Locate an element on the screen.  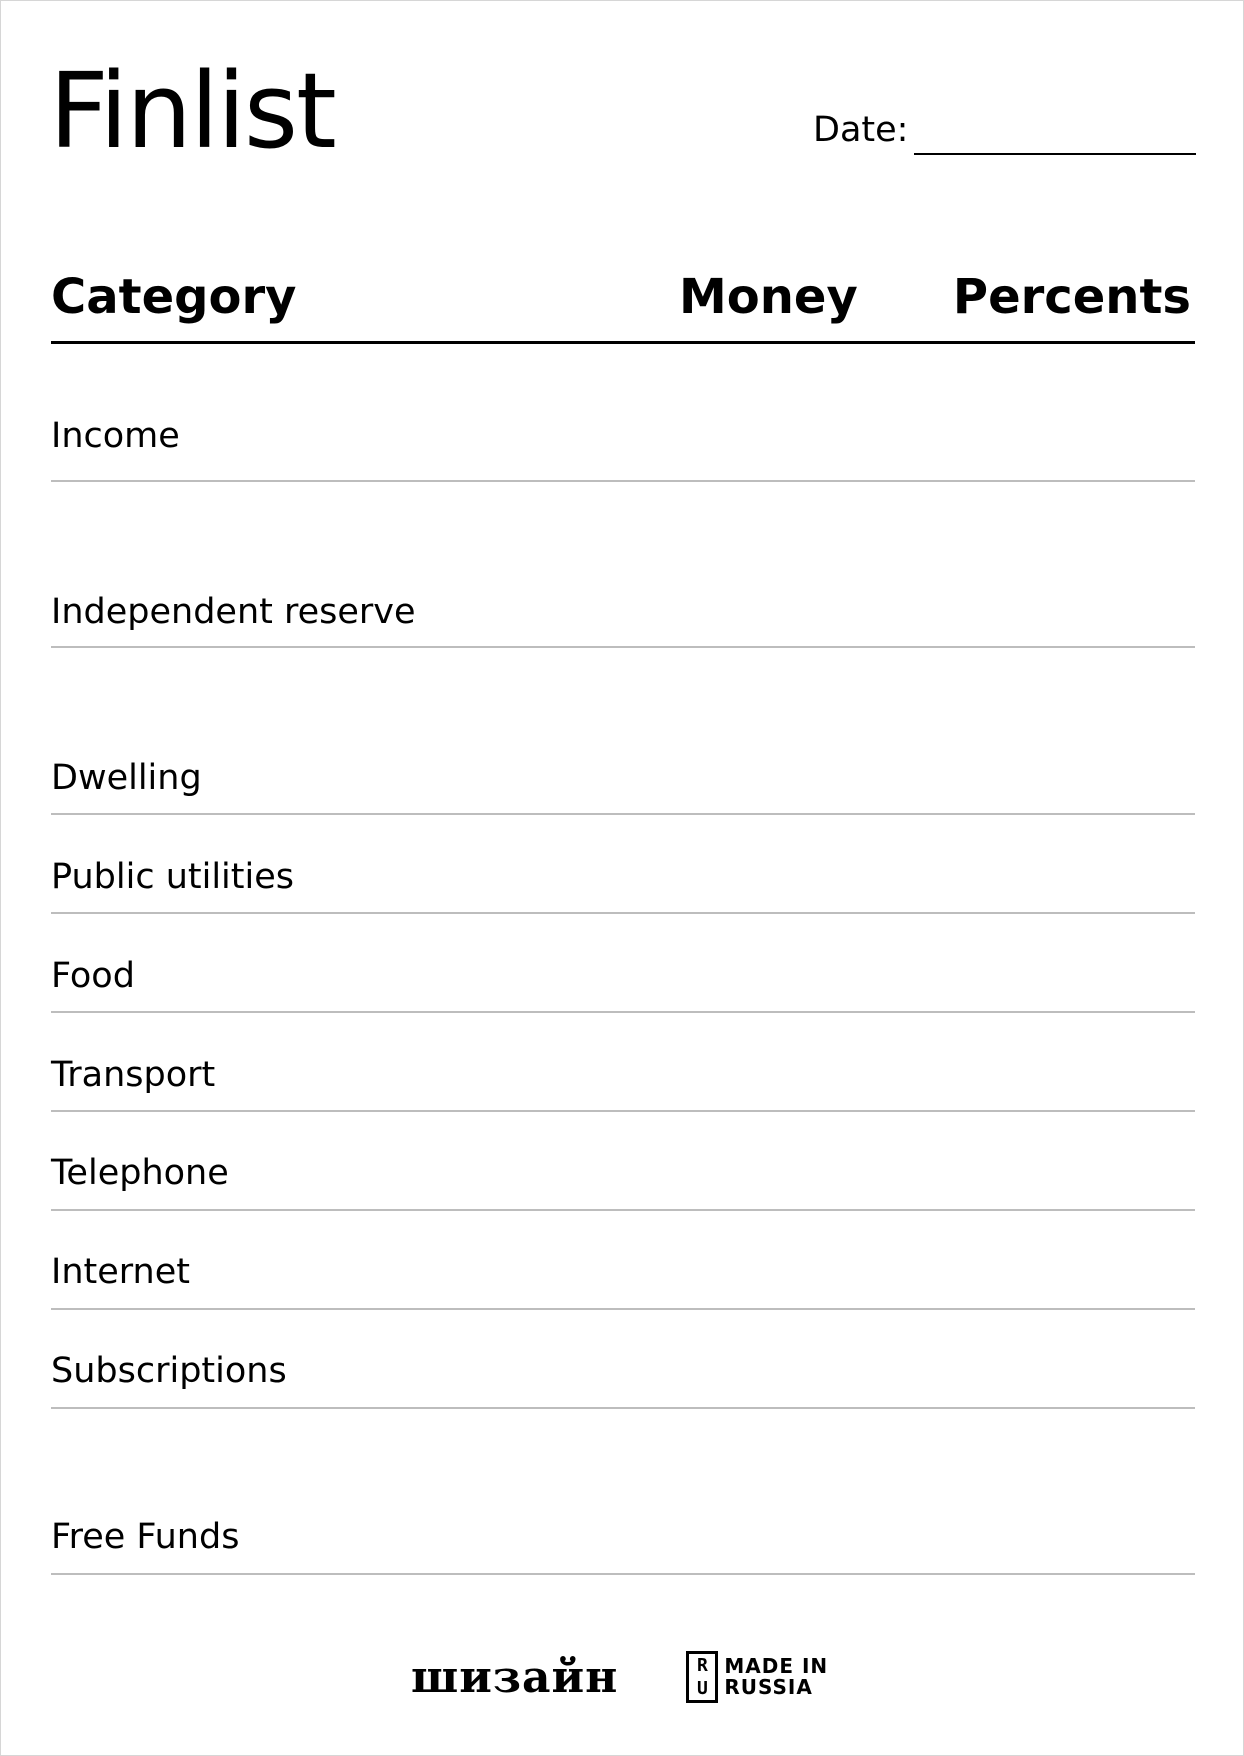
row-label-income: Income is located at coordinates (115, 436).